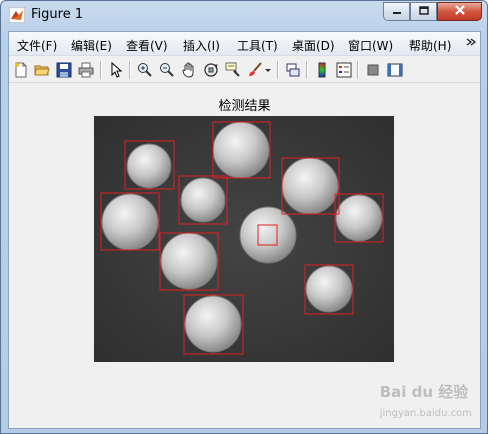 The image size is (488, 434). Describe the element at coordinates (255, 70) in the screenshot. I see `brush-icon` at that location.